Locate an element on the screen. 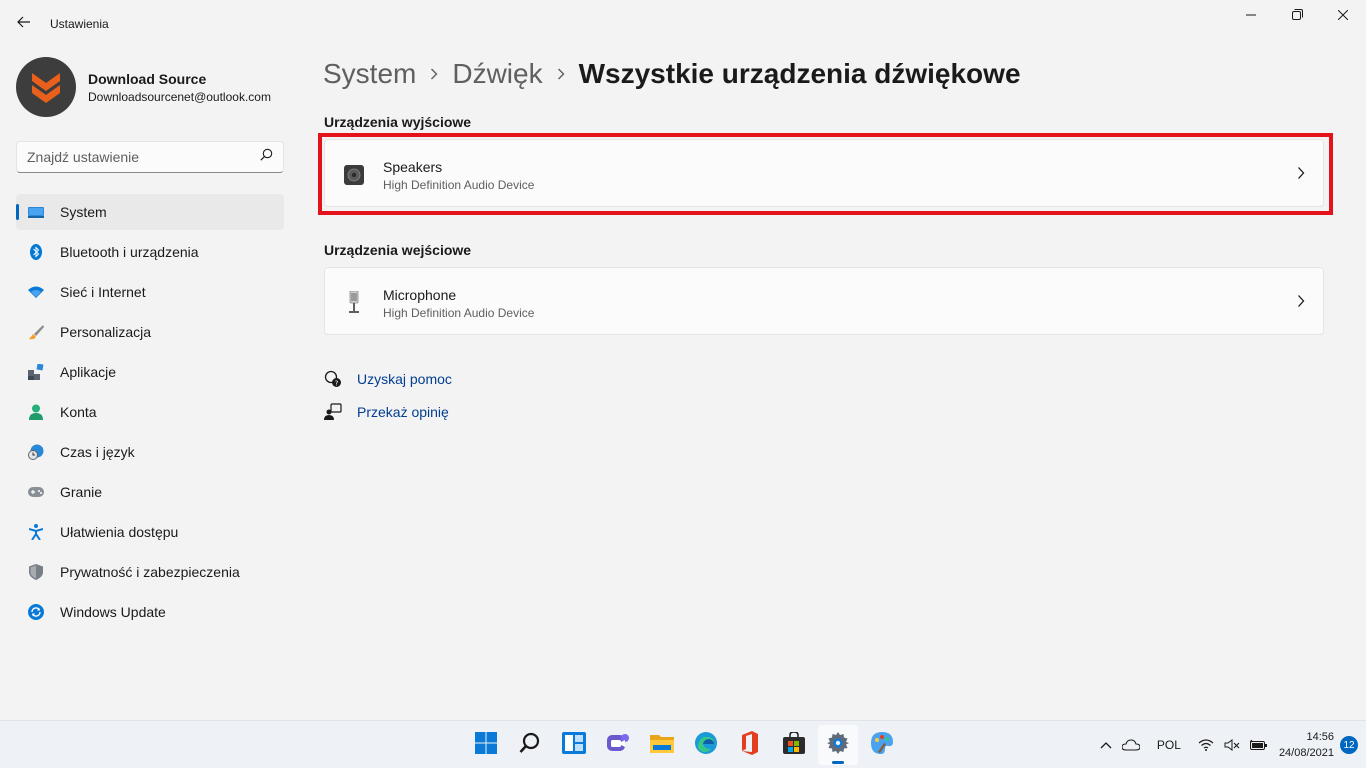 The image size is (1366, 768). system-icon is located at coordinates (36, 212).